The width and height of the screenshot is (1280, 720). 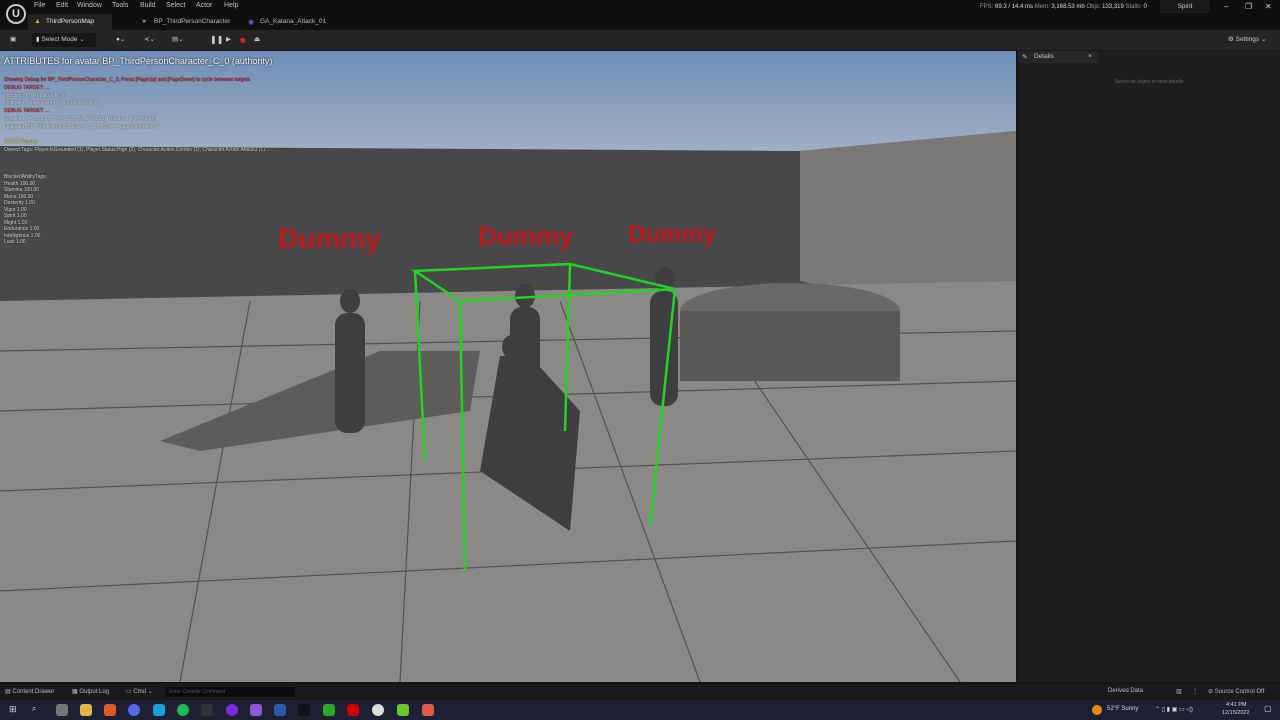 What do you see at coordinates (230, 692) in the screenshot?
I see `console-input: Enter Console Command` at bounding box center [230, 692].